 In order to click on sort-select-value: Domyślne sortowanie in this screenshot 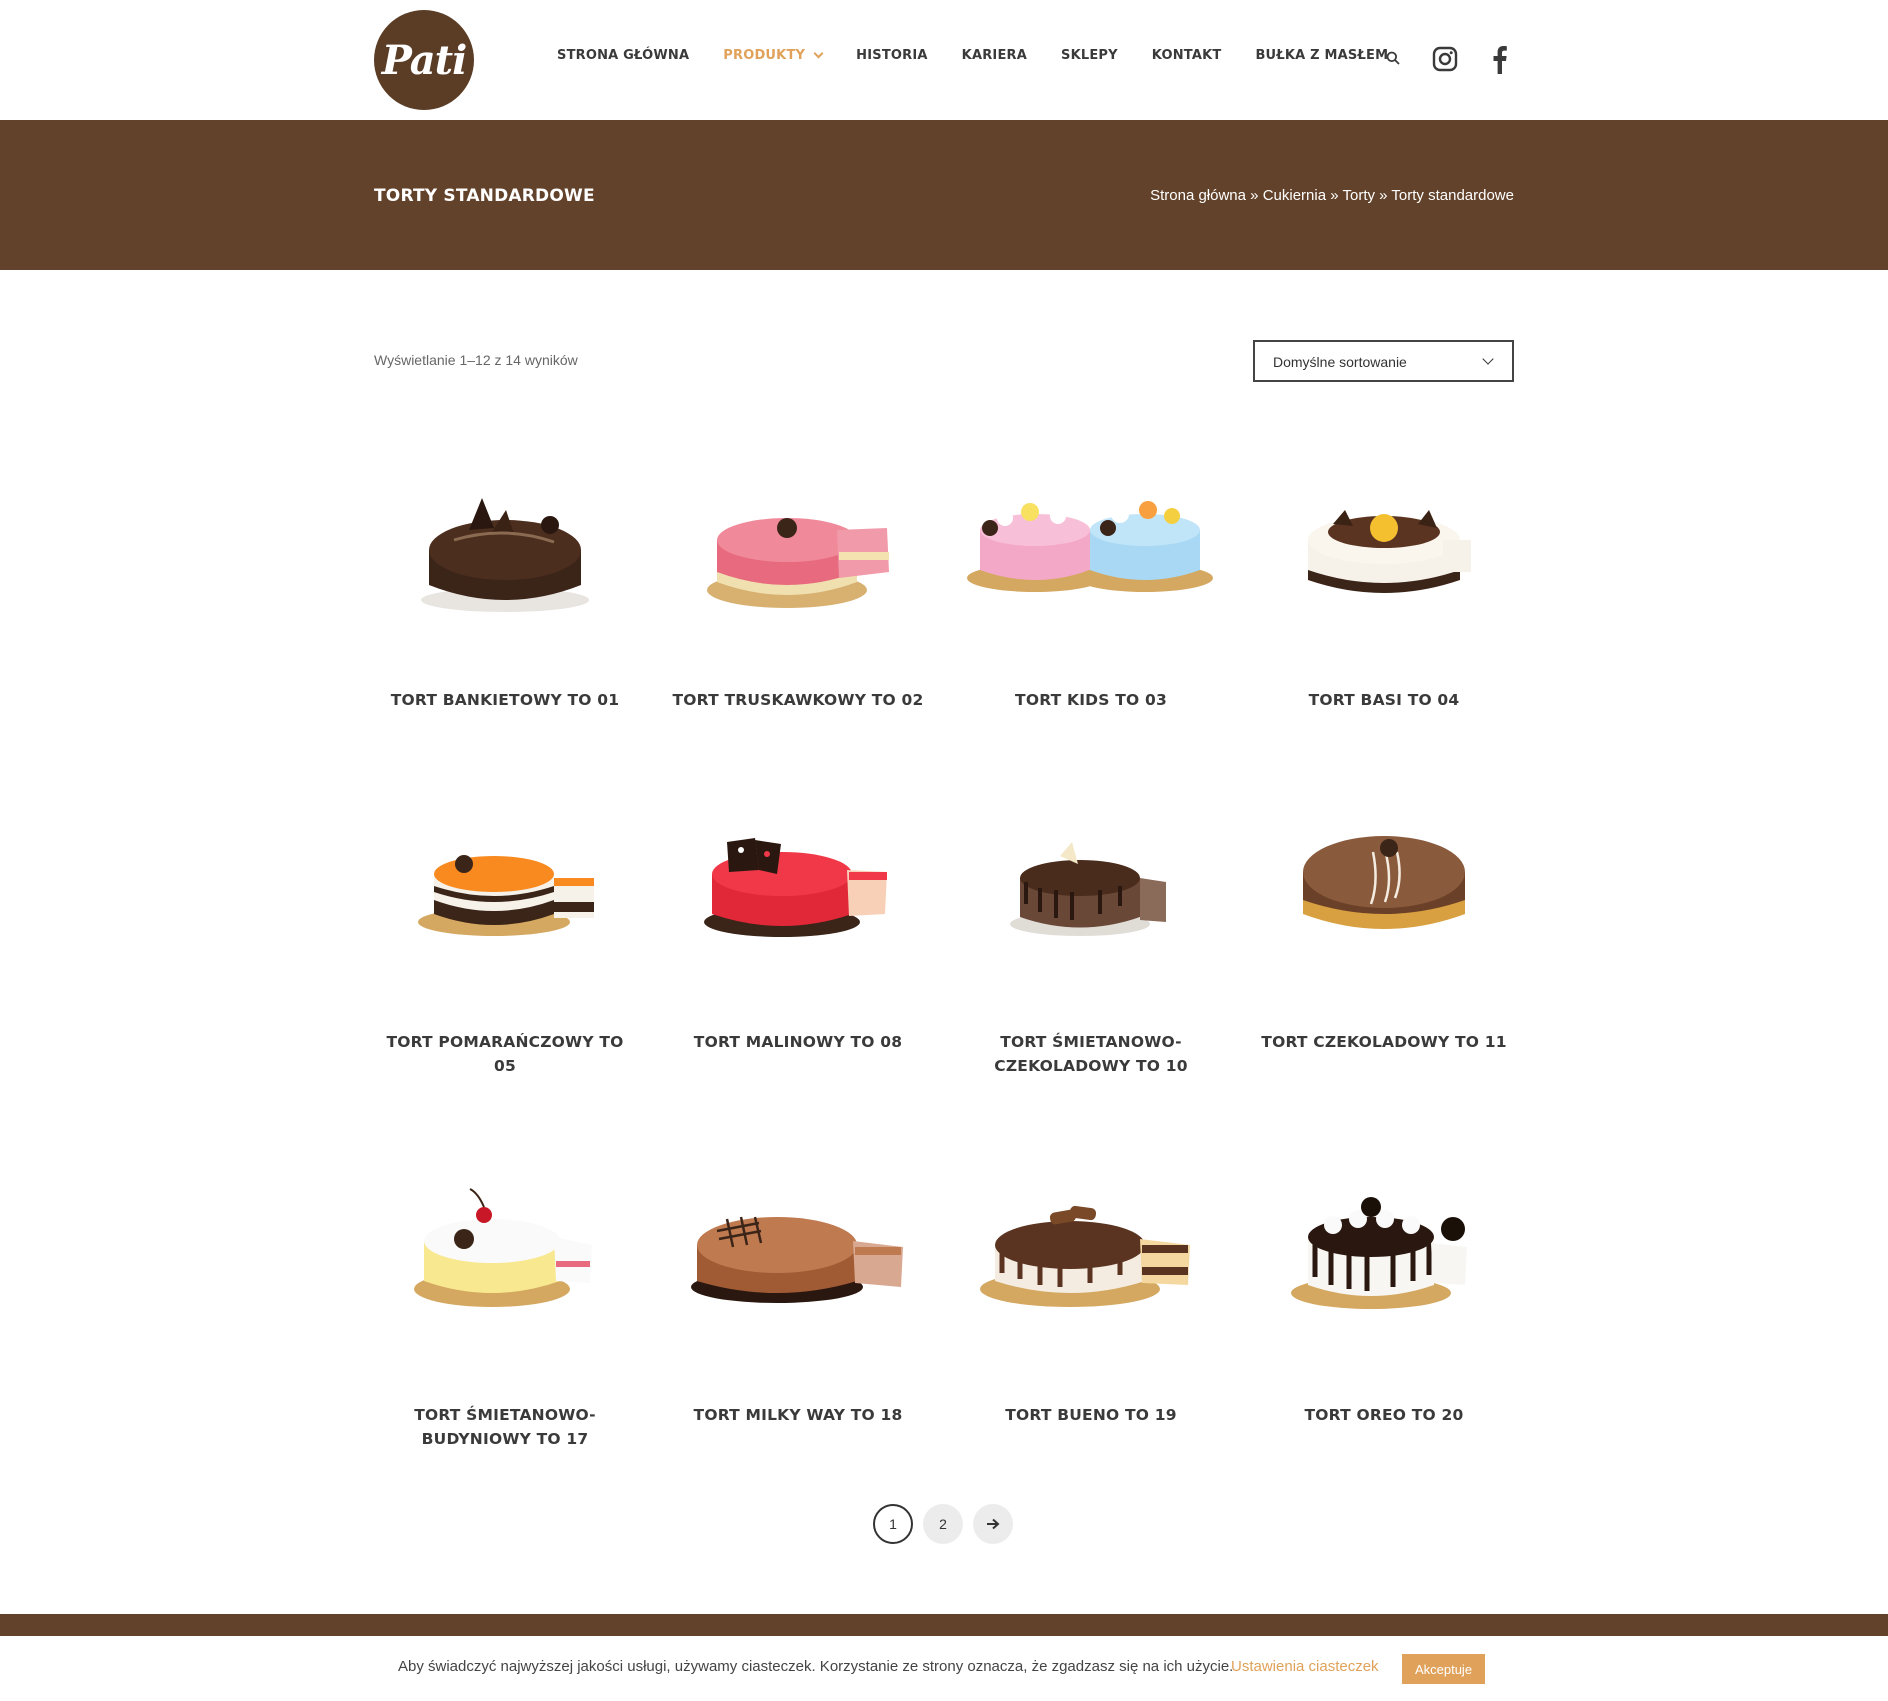, I will do `click(1340, 362)`.